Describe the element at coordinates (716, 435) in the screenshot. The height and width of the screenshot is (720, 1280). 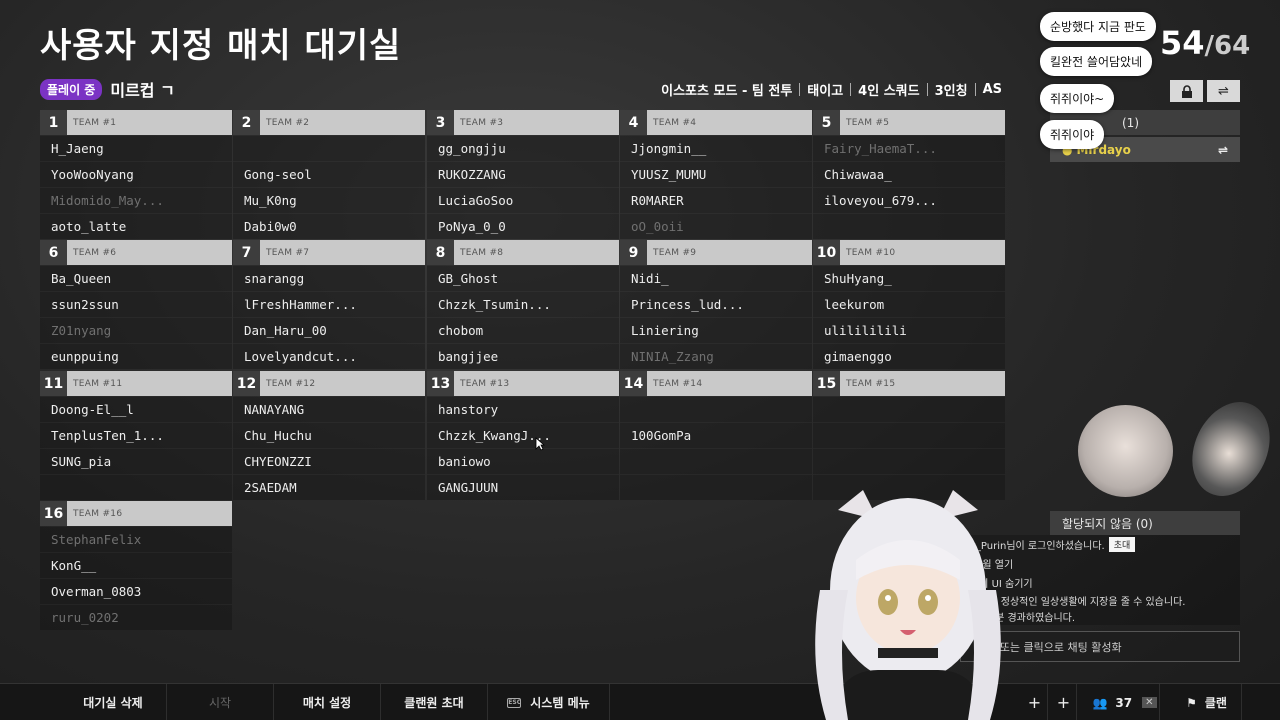
I see `player-slot: 100GomPa` at that location.